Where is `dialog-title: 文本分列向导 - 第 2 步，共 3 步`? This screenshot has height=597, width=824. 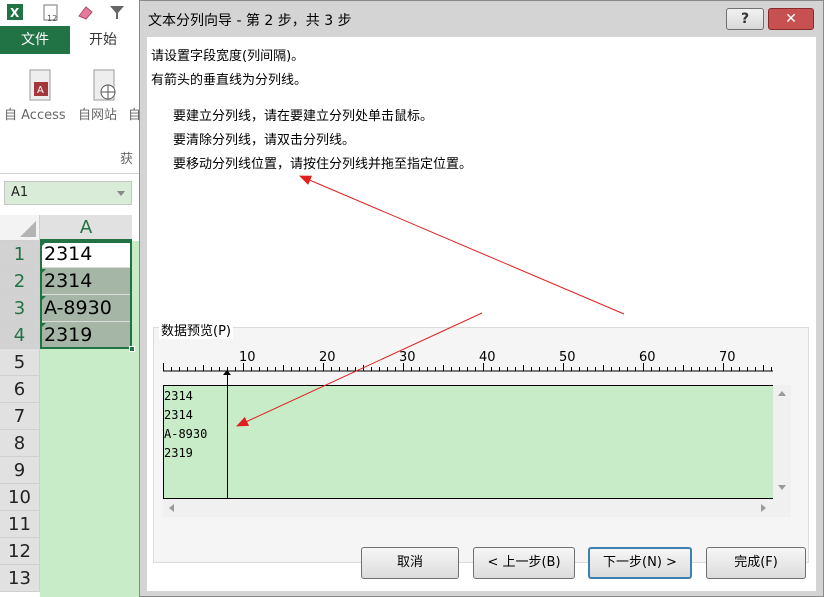 dialog-title: 文本分列向导 - 第 2 步，共 3 步 is located at coordinates (250, 21).